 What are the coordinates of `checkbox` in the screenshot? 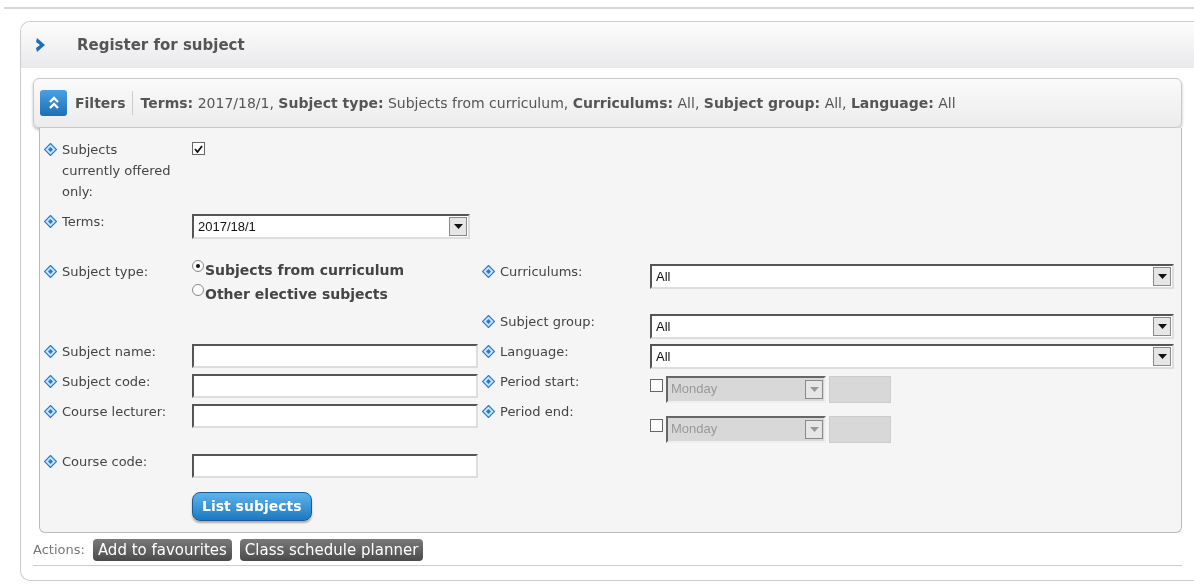 It's located at (198, 148).